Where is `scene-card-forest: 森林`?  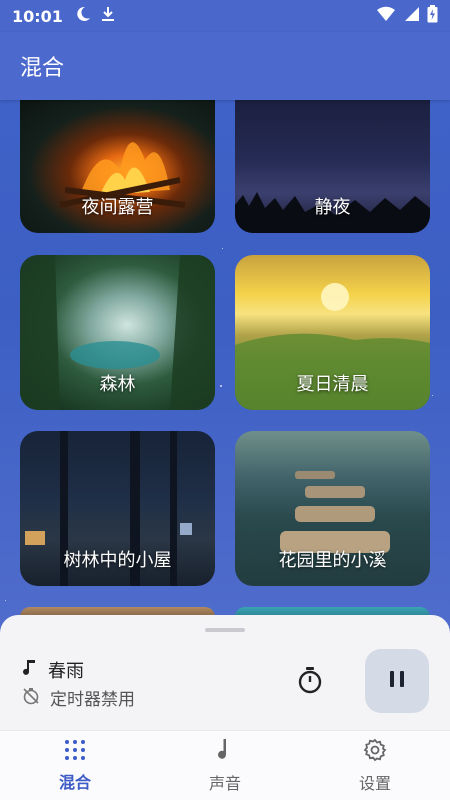
scene-card-forest: 森林 is located at coordinates (117, 332).